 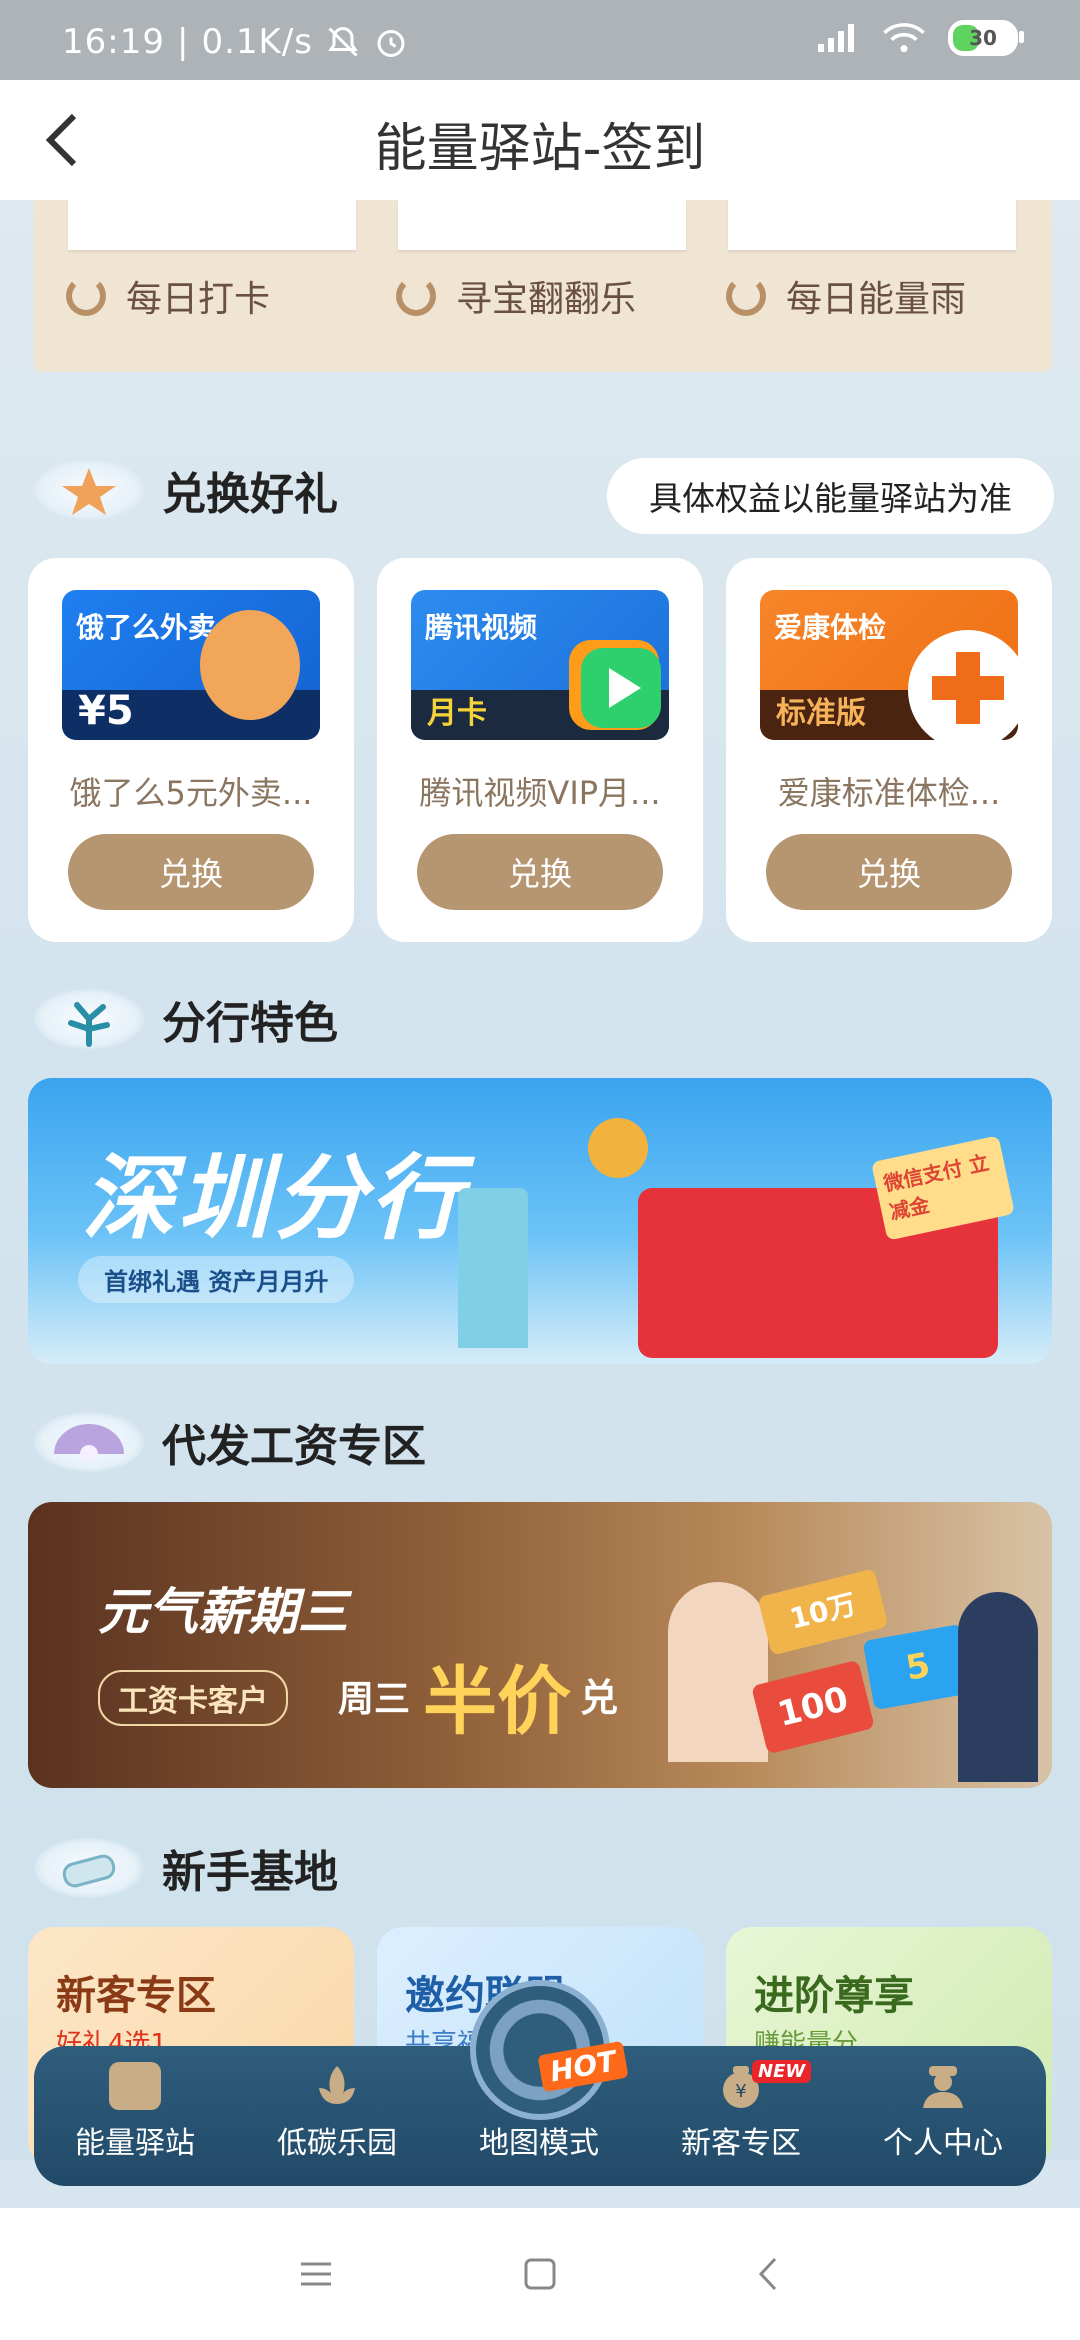 I want to click on banner-day: 周三, so click(x=374, y=1699).